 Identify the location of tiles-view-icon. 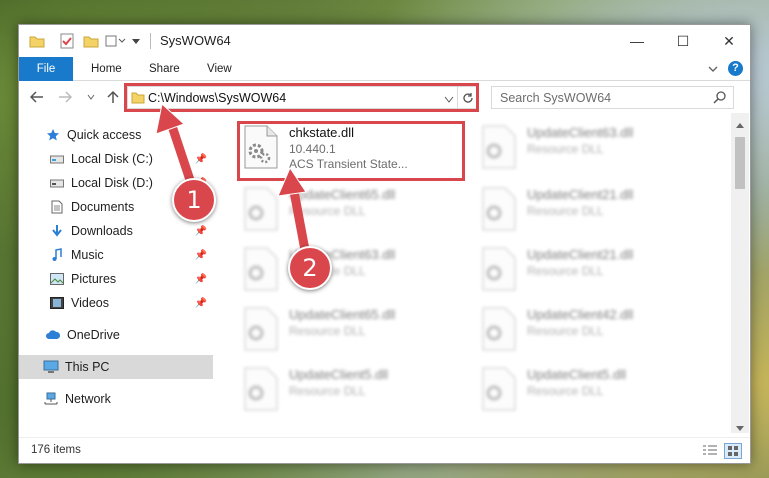
(733, 451).